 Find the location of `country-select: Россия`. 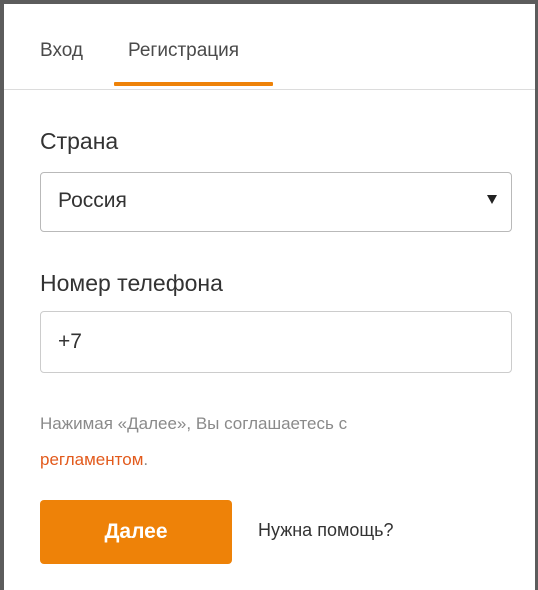

country-select: Россия is located at coordinates (276, 202).